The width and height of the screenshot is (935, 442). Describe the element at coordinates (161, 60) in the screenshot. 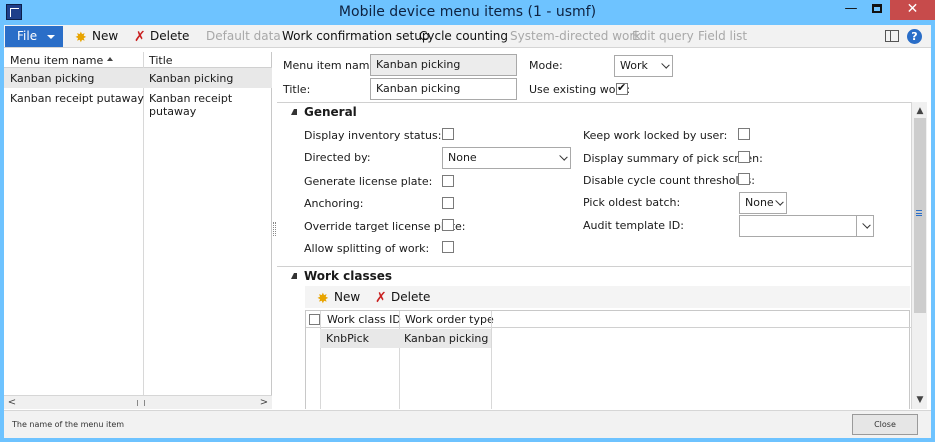

I see `column-header-title: Title` at that location.